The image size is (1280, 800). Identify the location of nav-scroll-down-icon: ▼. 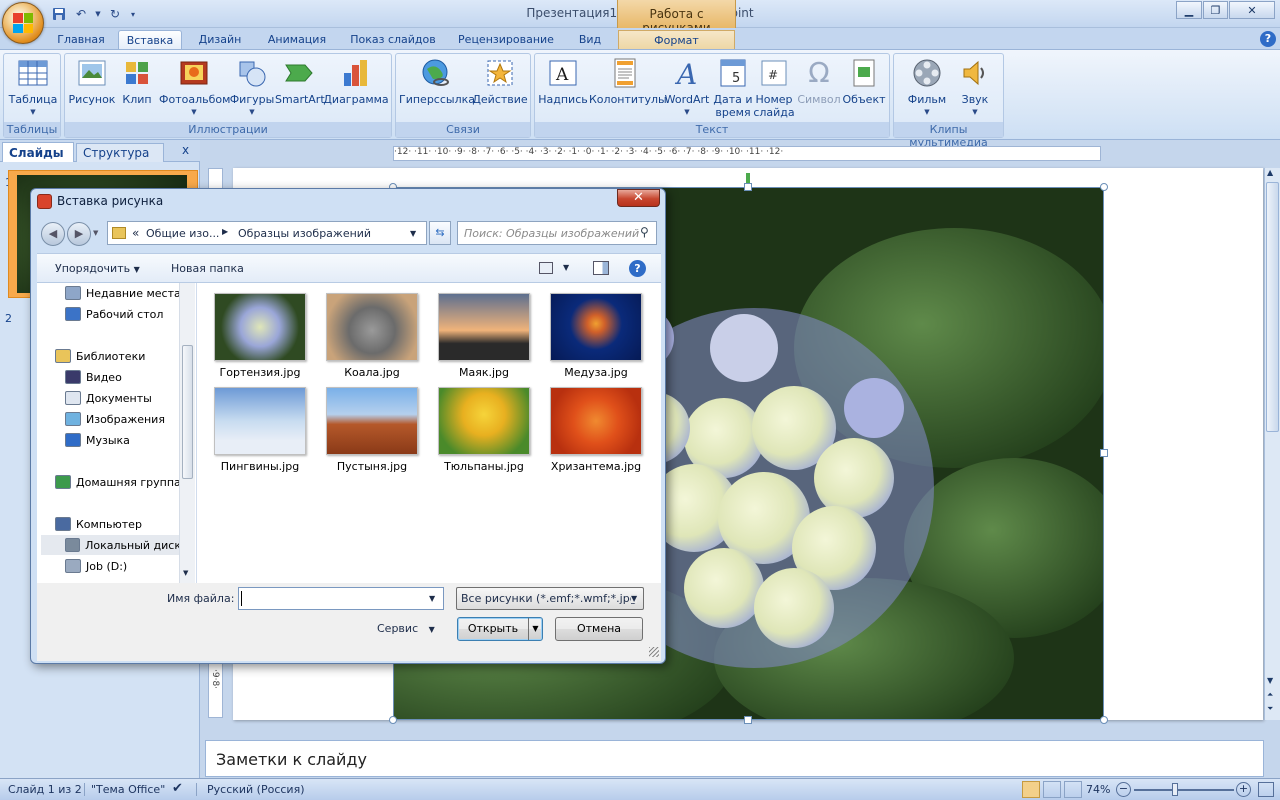
(185, 573).